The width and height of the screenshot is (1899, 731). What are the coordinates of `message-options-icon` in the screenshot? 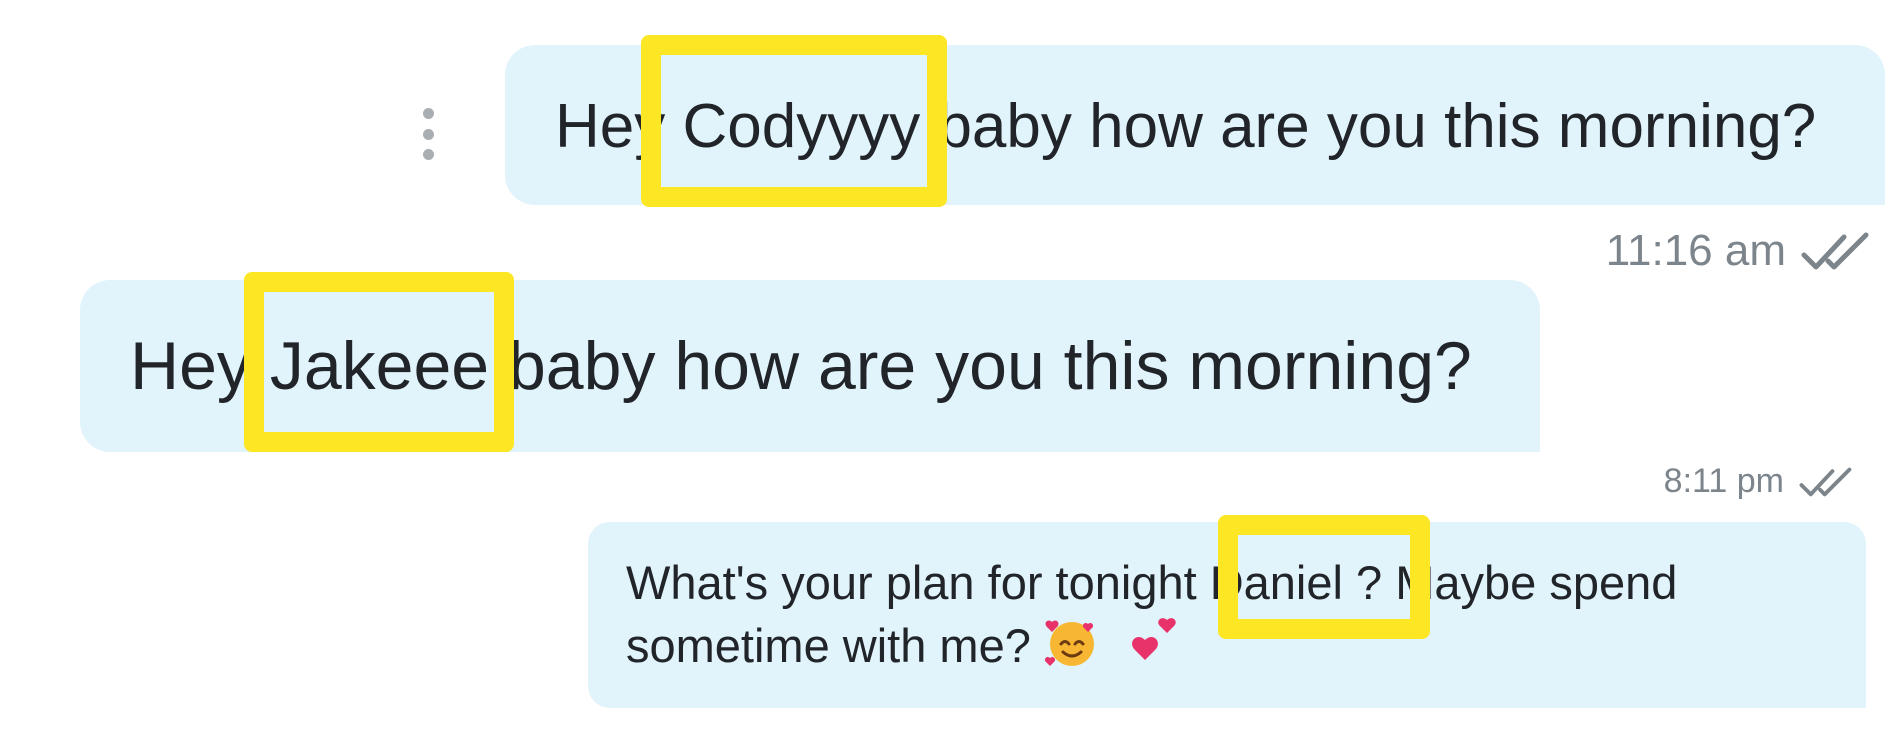 It's located at (428, 134).